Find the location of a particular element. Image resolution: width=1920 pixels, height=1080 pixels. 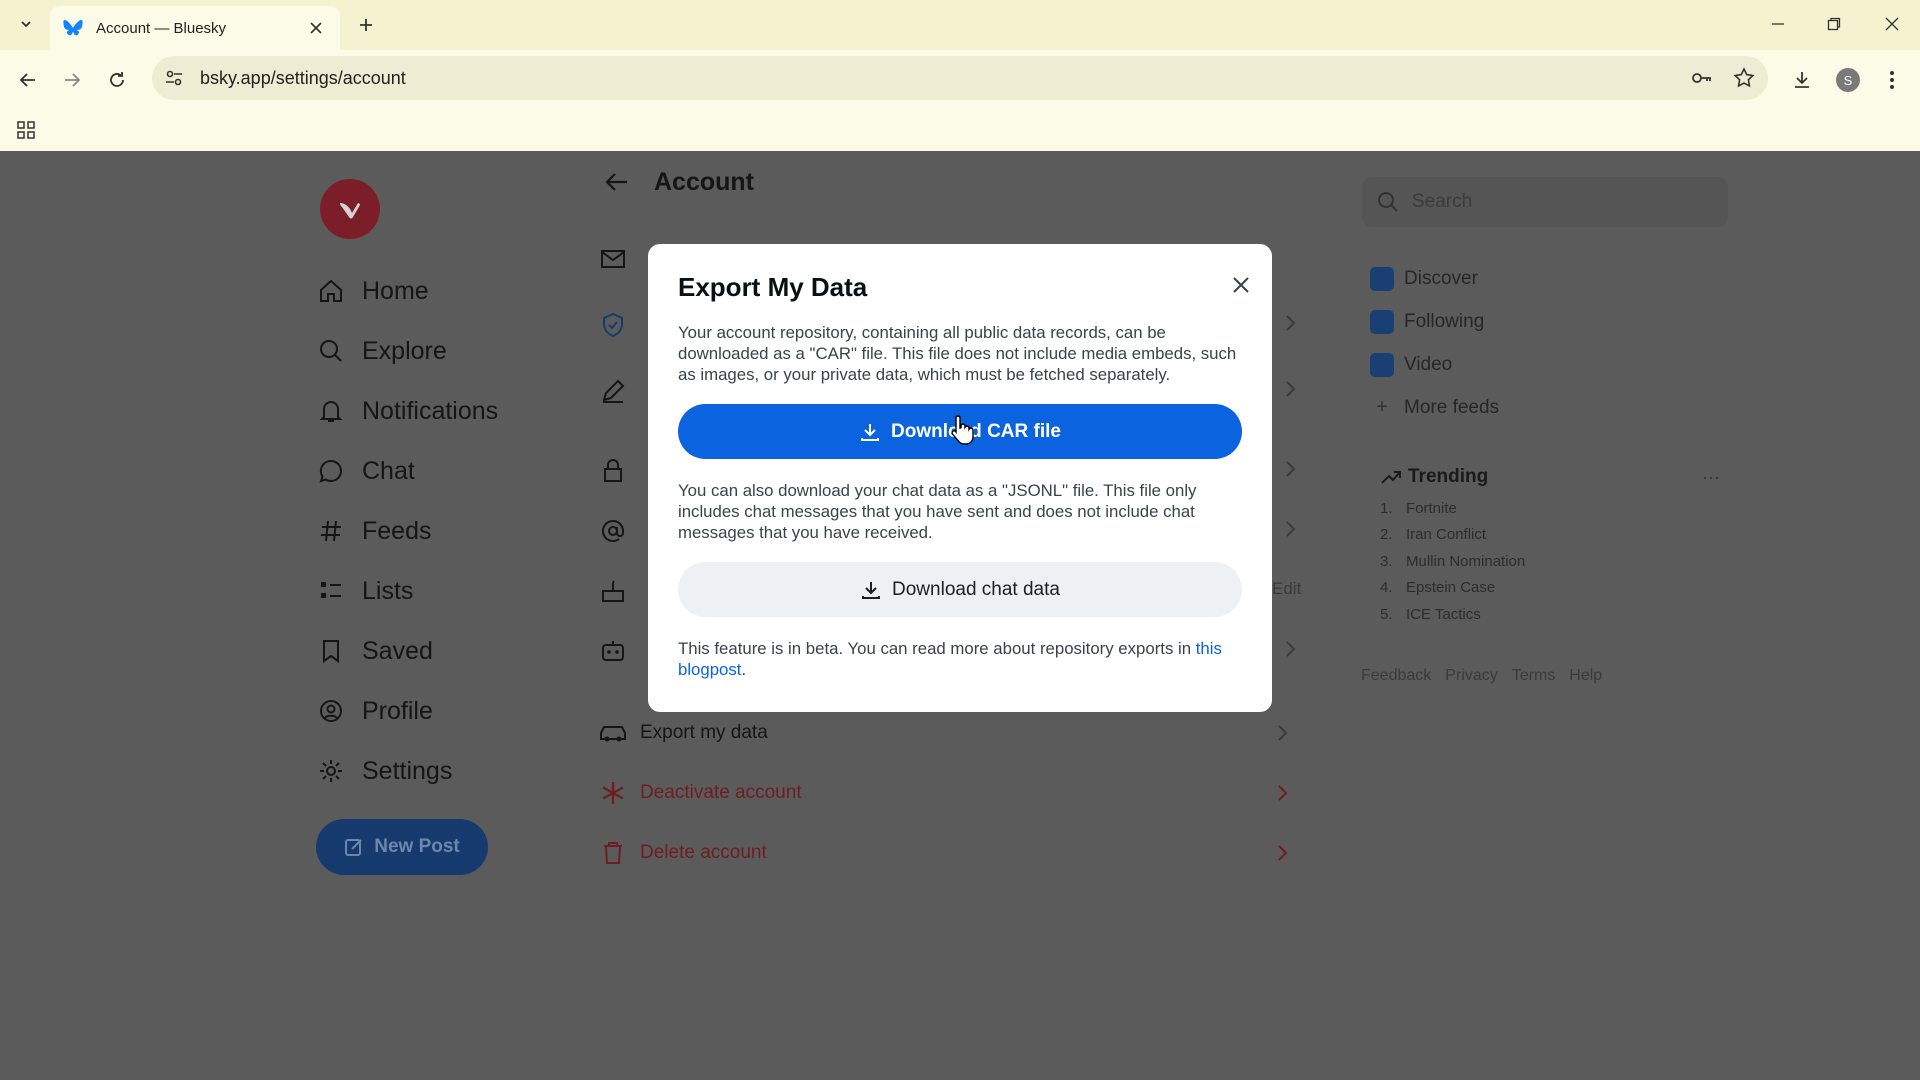

feed-label: Following is located at coordinates (1444, 321).